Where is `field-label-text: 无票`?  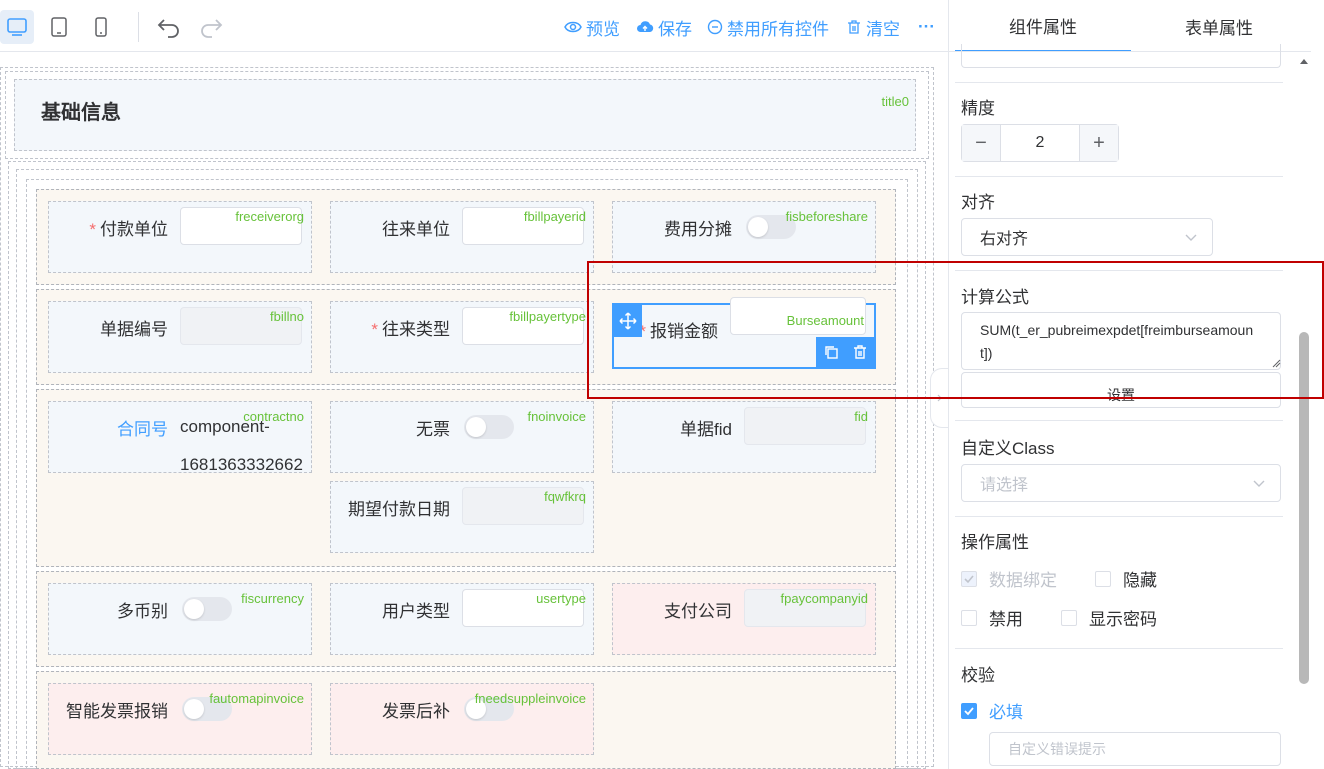 field-label-text: 无票 is located at coordinates (433, 429).